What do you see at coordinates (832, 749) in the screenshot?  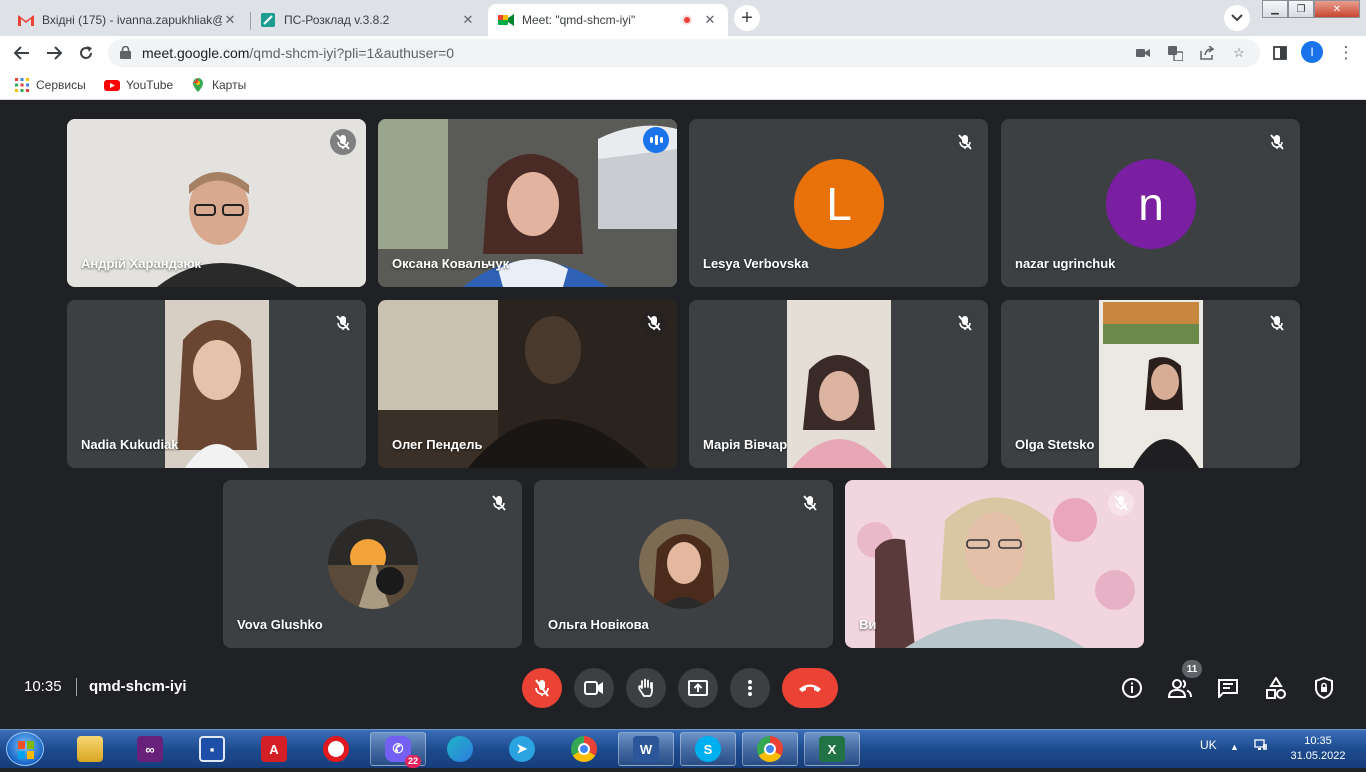 I see `taskbar-excel: X` at bounding box center [832, 749].